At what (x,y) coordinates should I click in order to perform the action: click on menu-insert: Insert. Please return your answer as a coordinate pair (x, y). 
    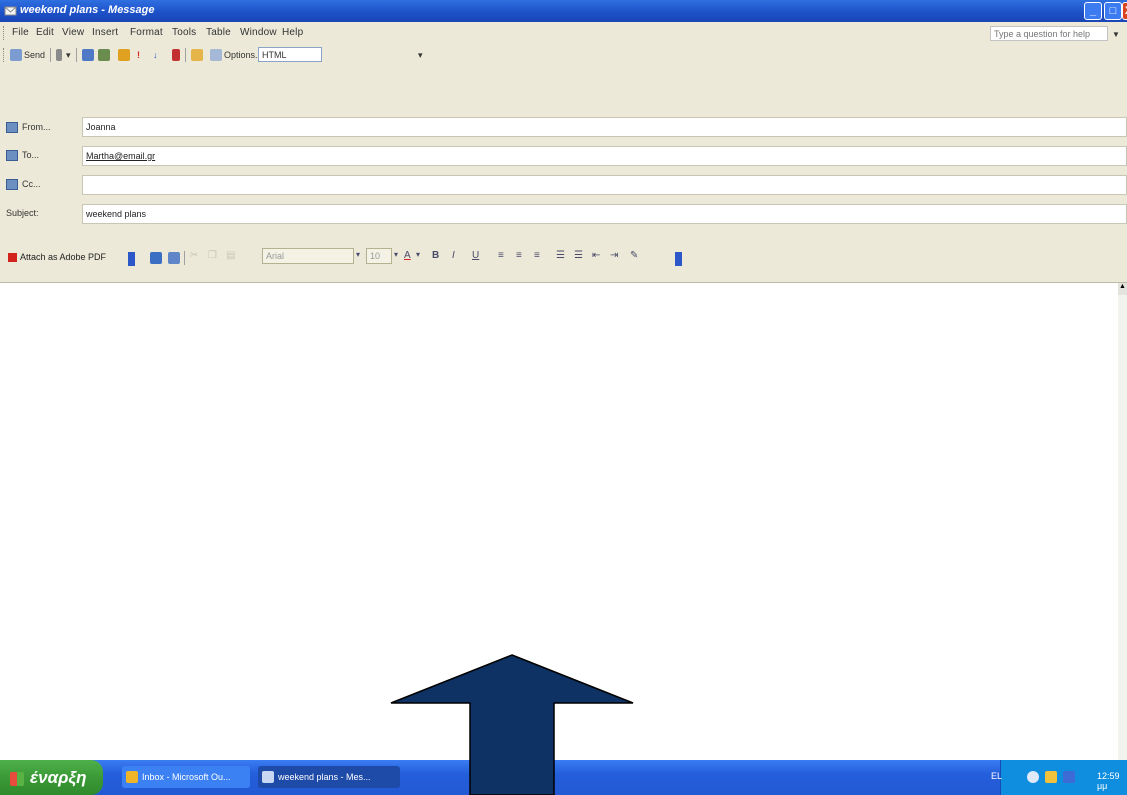
    Looking at the image, I should click on (105, 32).